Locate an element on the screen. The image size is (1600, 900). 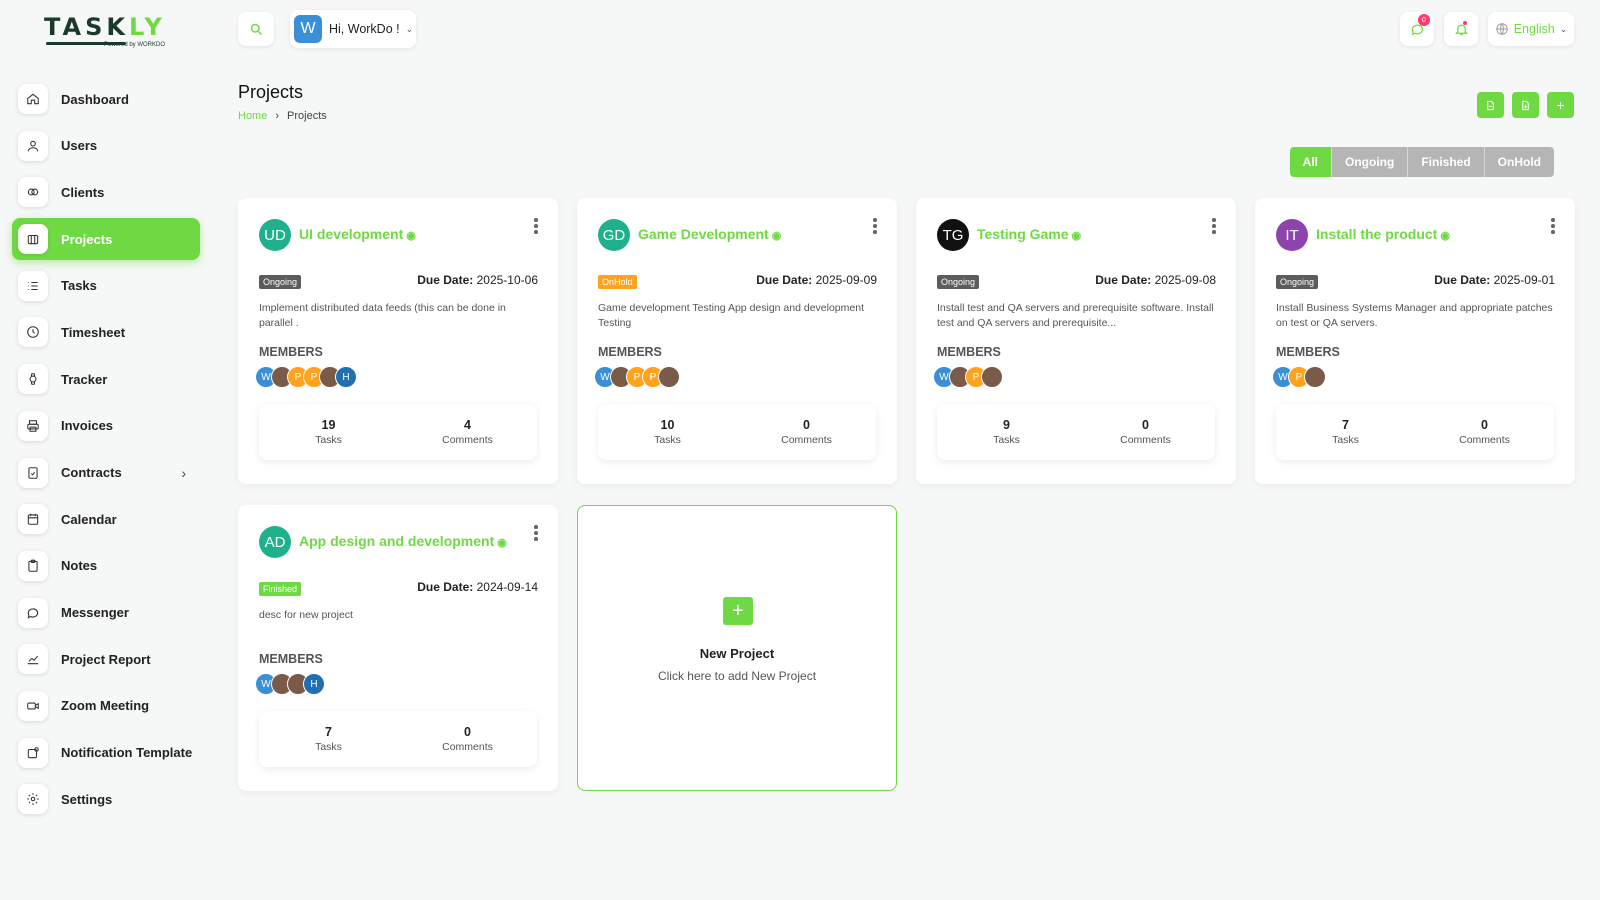
message-count-badge: 0 is located at coordinates (1424, 20).